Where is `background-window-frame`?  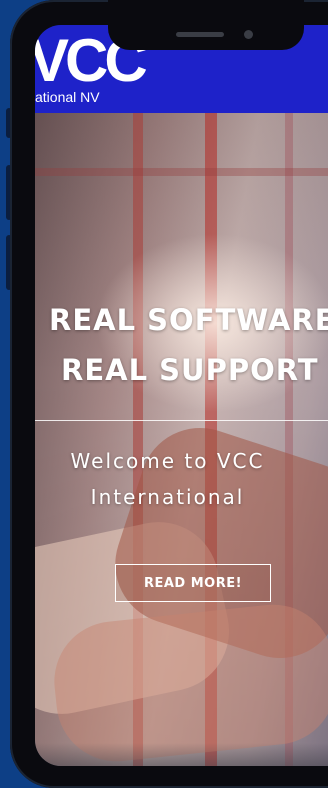 background-window-frame is located at coordinates (181, 172).